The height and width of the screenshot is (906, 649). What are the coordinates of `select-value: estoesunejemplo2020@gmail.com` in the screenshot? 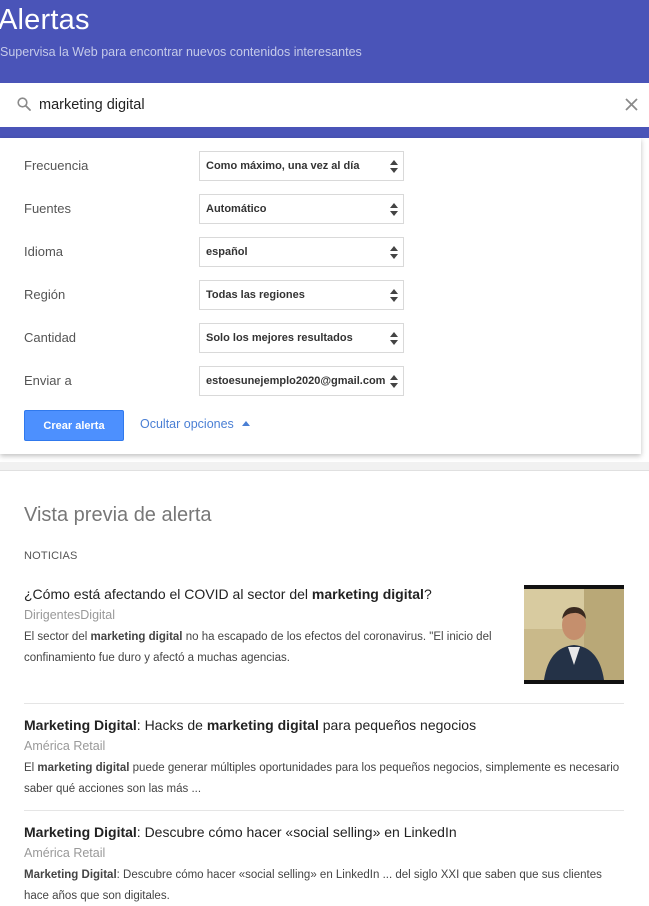 It's located at (296, 381).